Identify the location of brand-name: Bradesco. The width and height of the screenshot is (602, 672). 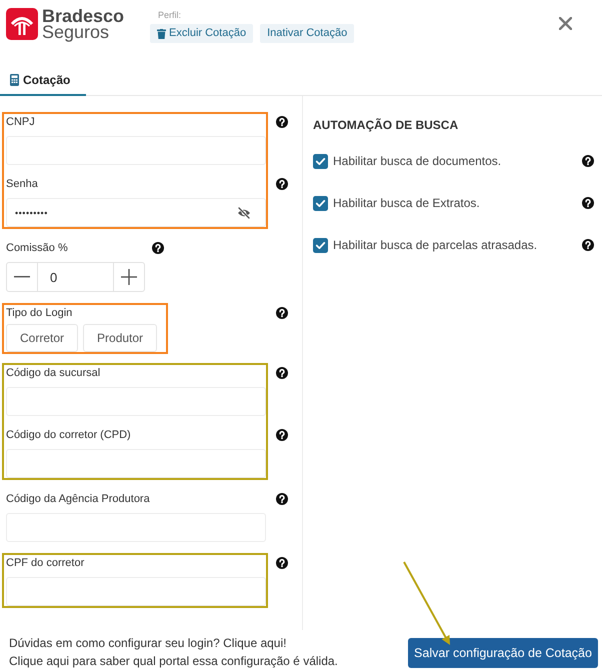
(83, 16).